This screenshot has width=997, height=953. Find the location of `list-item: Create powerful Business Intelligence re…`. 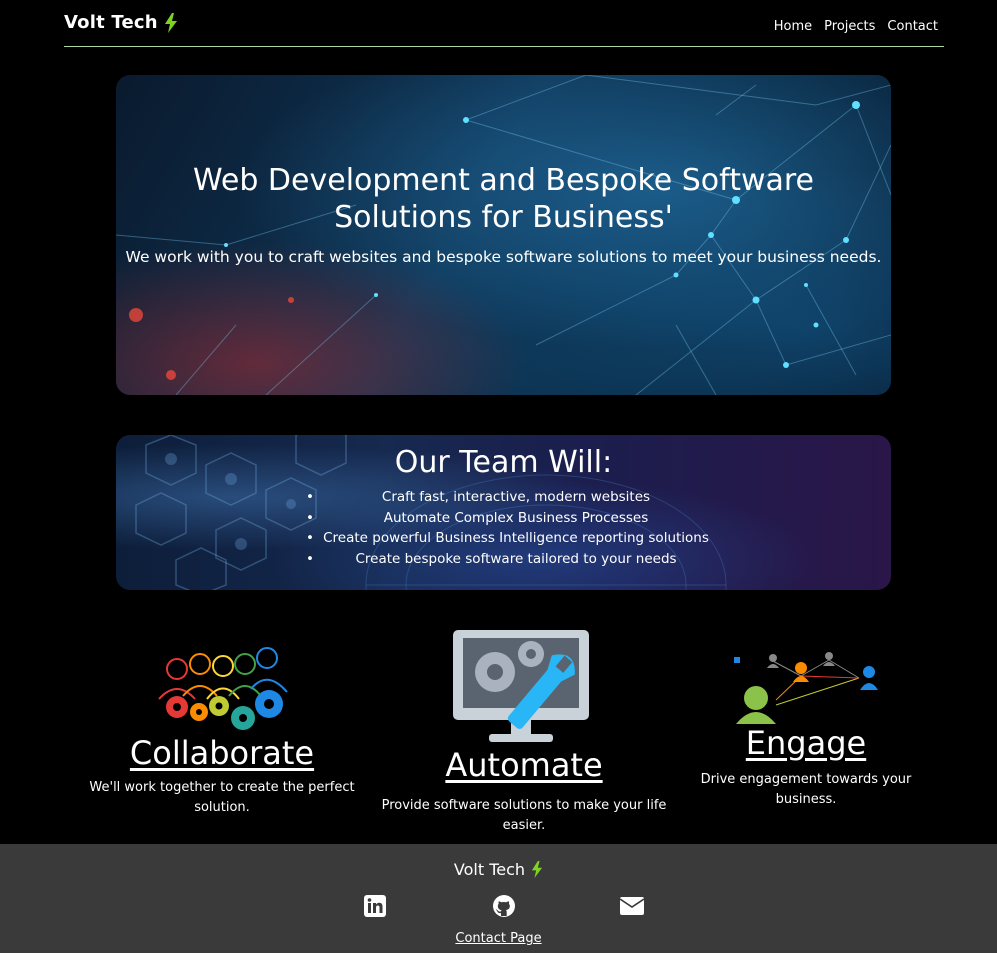

list-item: Create powerful Business Intelligence re… is located at coordinates (516, 538).